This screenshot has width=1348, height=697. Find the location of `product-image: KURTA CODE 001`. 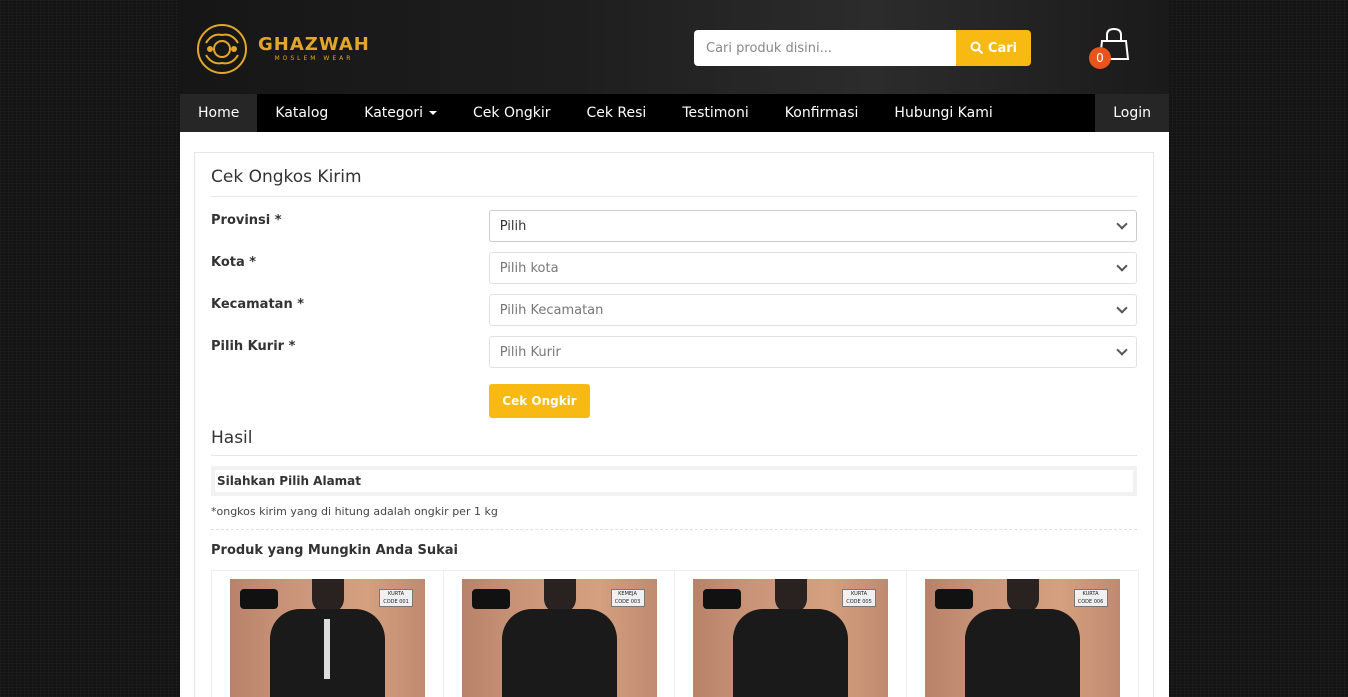

product-image: KURTA CODE 001 is located at coordinates (327, 638).